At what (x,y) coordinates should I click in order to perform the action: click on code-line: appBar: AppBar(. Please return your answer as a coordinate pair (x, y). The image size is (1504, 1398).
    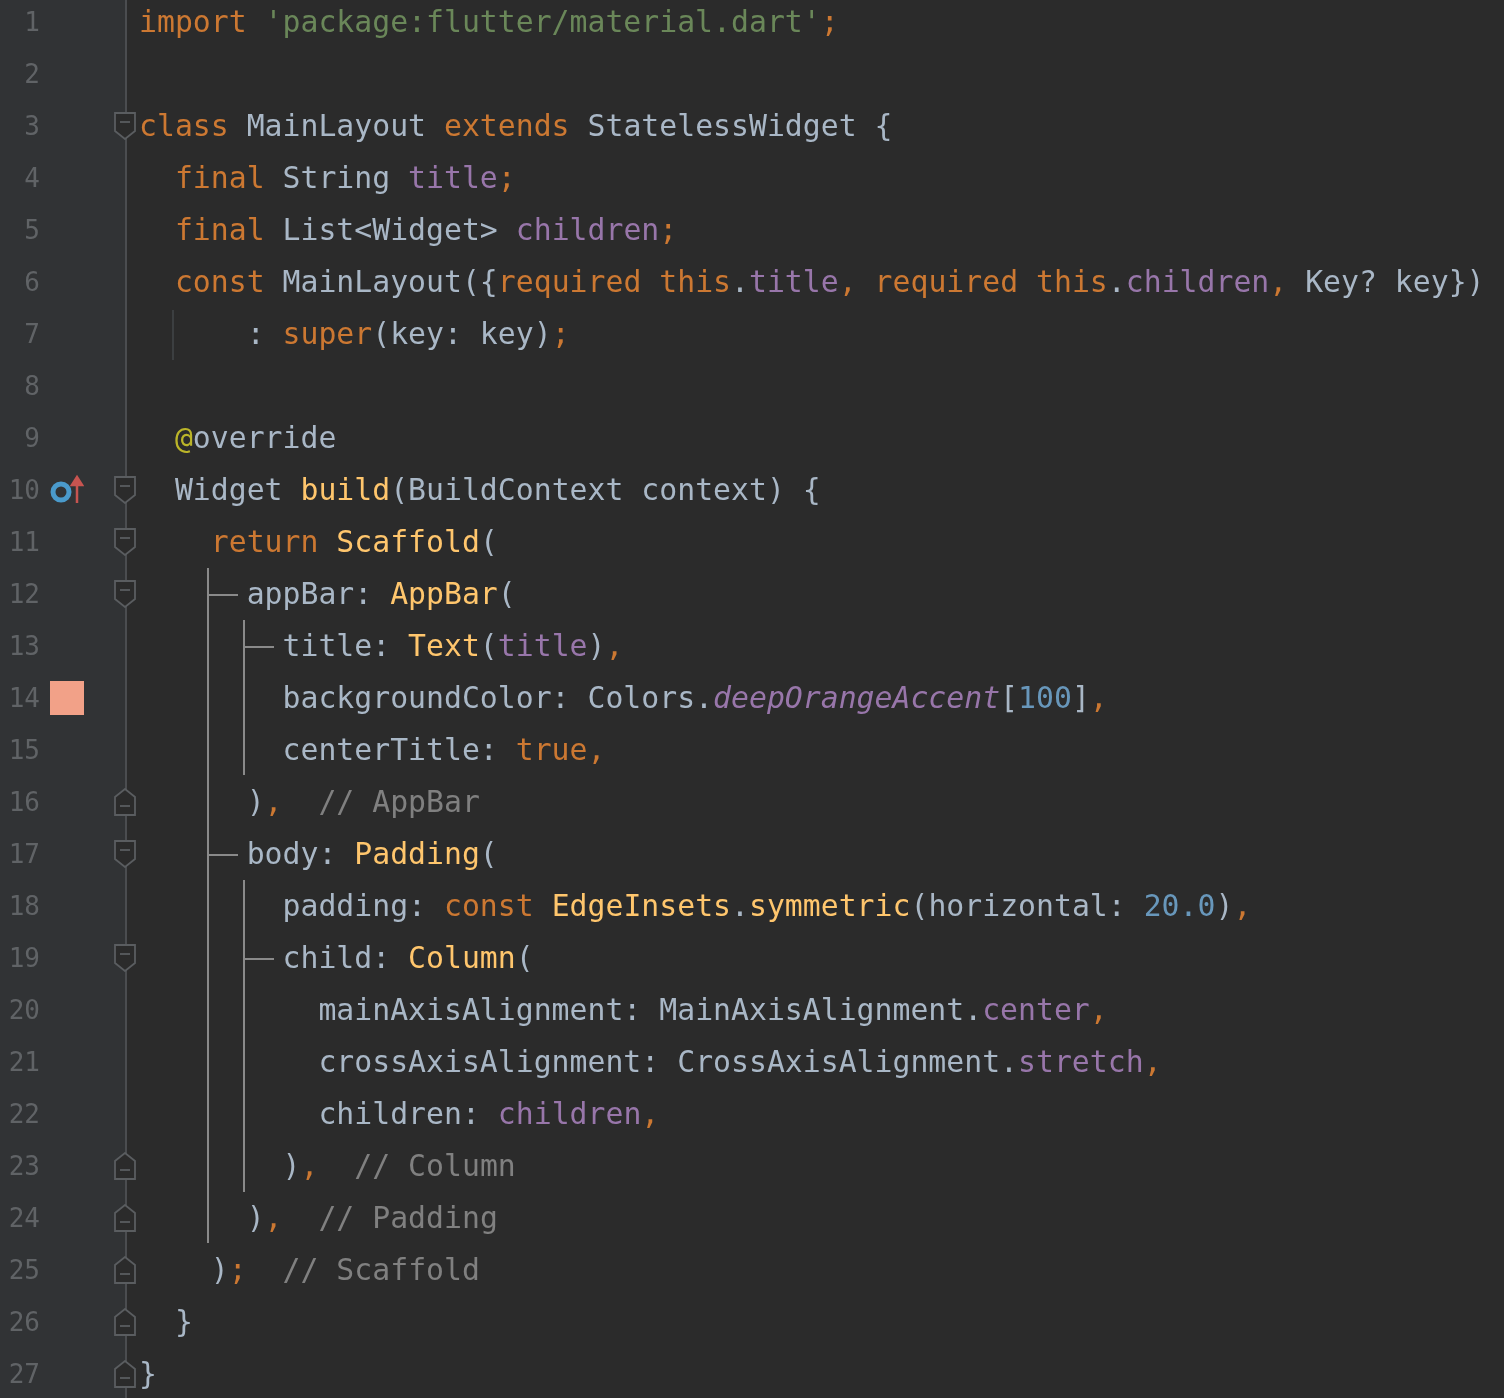
    Looking at the image, I should click on (381, 593).